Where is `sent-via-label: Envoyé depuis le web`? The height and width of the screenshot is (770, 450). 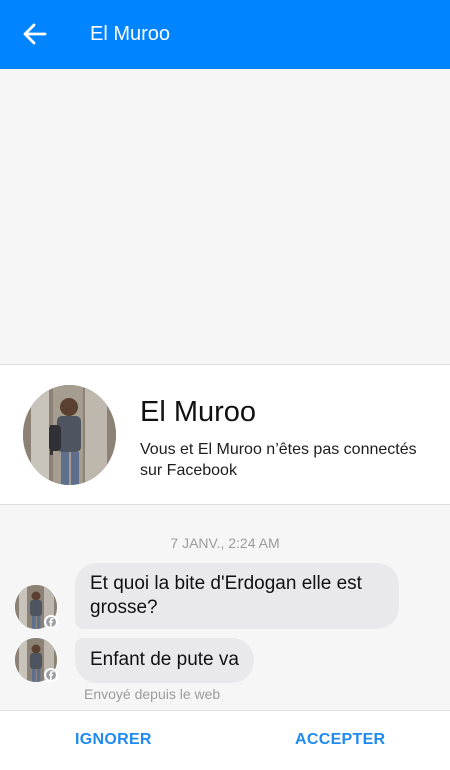
sent-via-label: Envoyé depuis le web is located at coordinates (152, 694).